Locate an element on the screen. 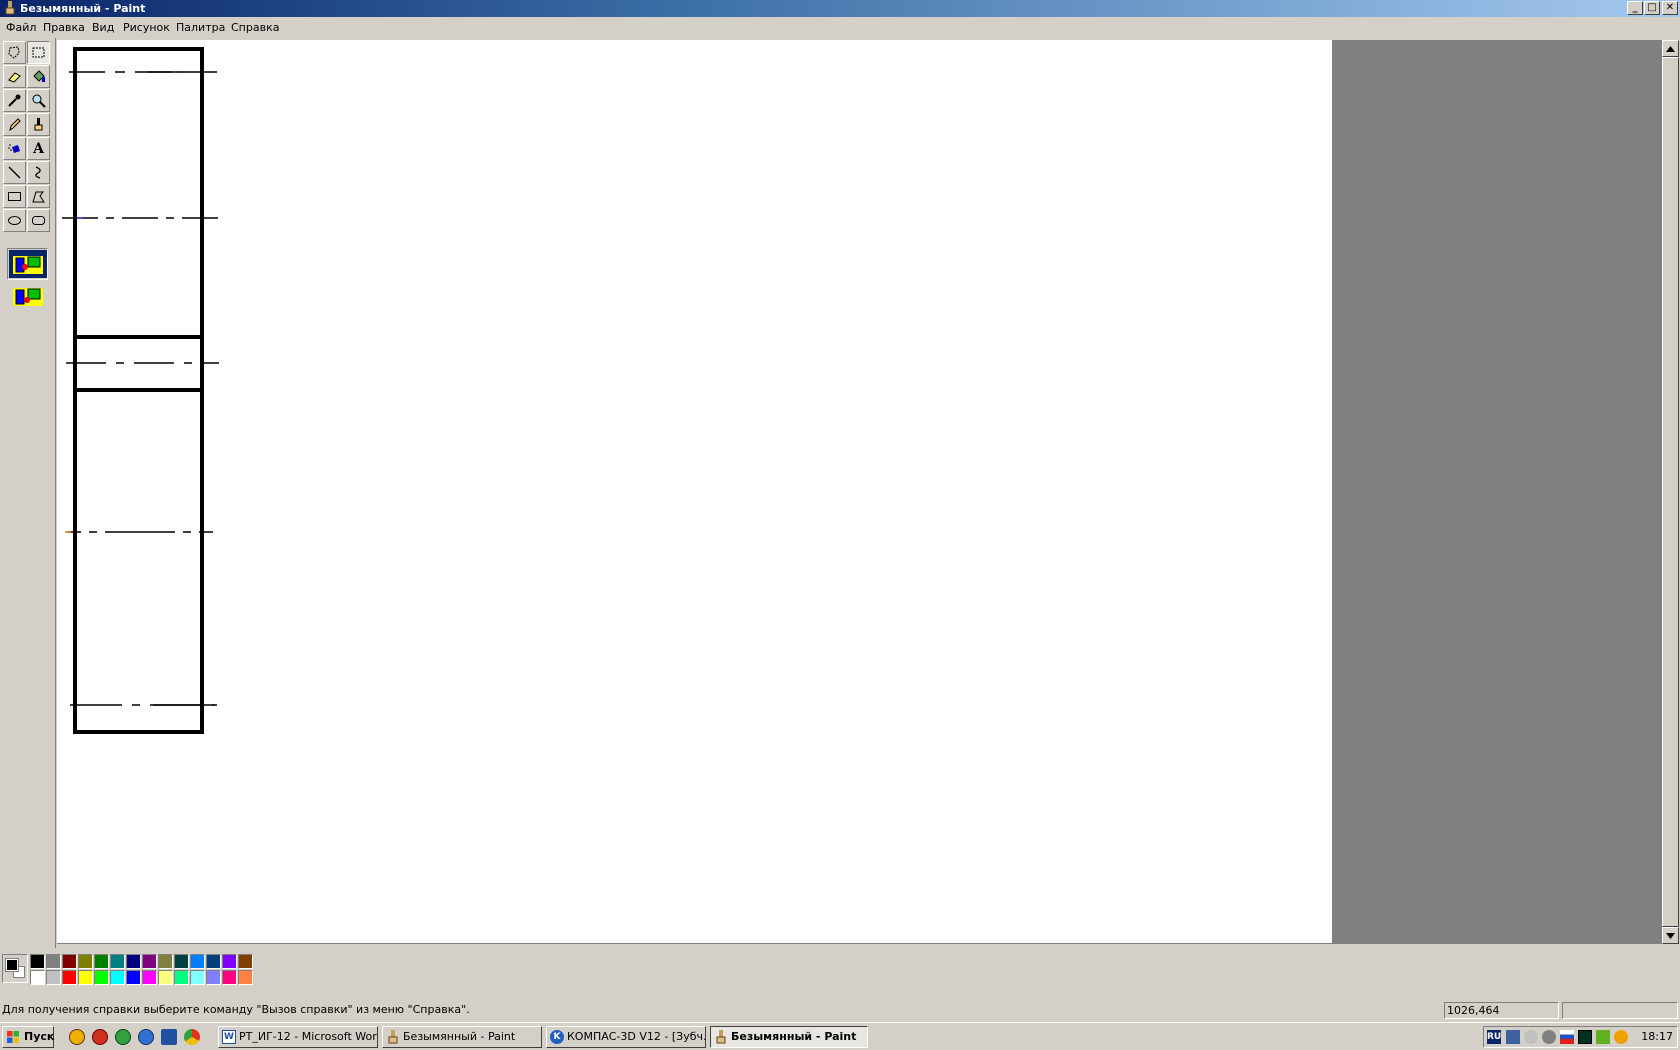 The width and height of the screenshot is (1680, 1050). menu-help: Справка is located at coordinates (255, 27).